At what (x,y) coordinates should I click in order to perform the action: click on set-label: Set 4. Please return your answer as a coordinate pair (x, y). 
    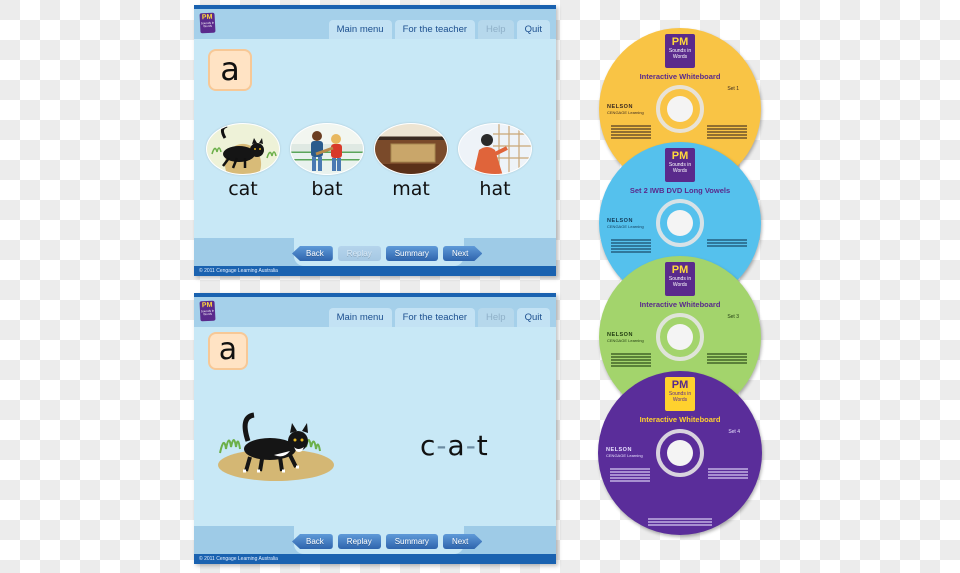
    Looking at the image, I should click on (734, 432).